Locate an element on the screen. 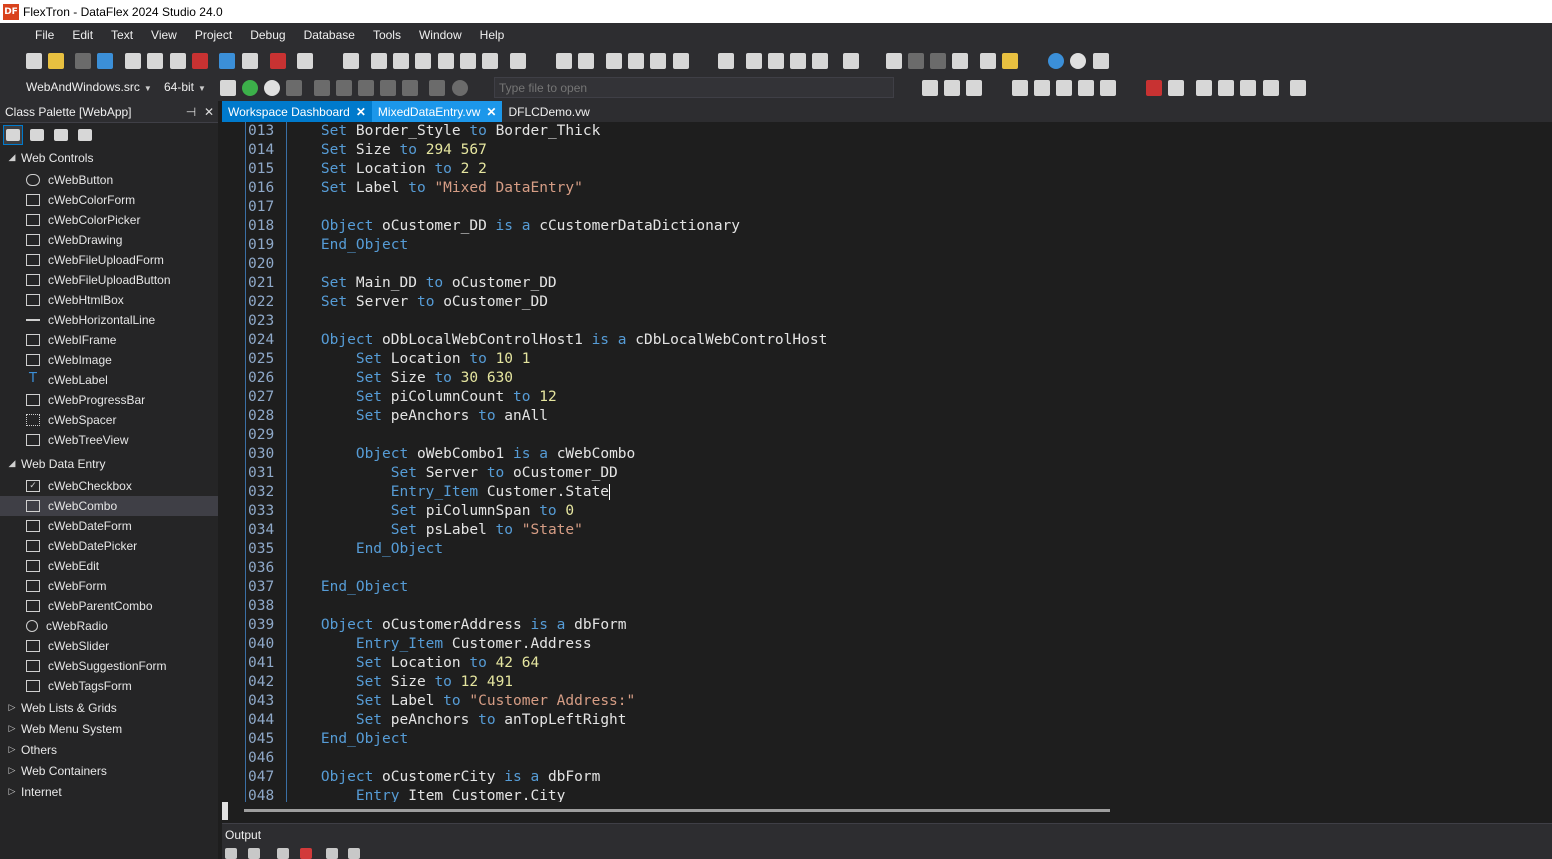 This screenshot has height=859, width=1552. code-line: 044 Set peAnchors to anTopLeftRight is located at coordinates (437, 720).